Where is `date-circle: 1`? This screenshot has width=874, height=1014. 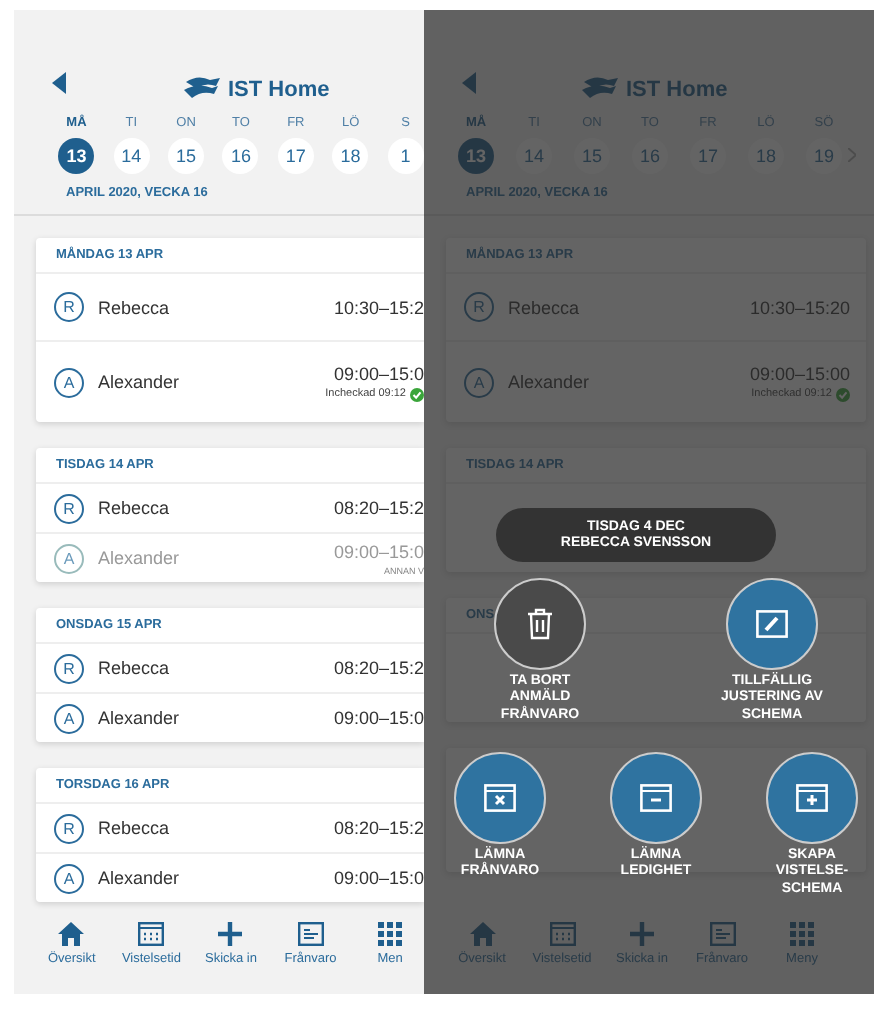
date-circle: 1 is located at coordinates (405, 156).